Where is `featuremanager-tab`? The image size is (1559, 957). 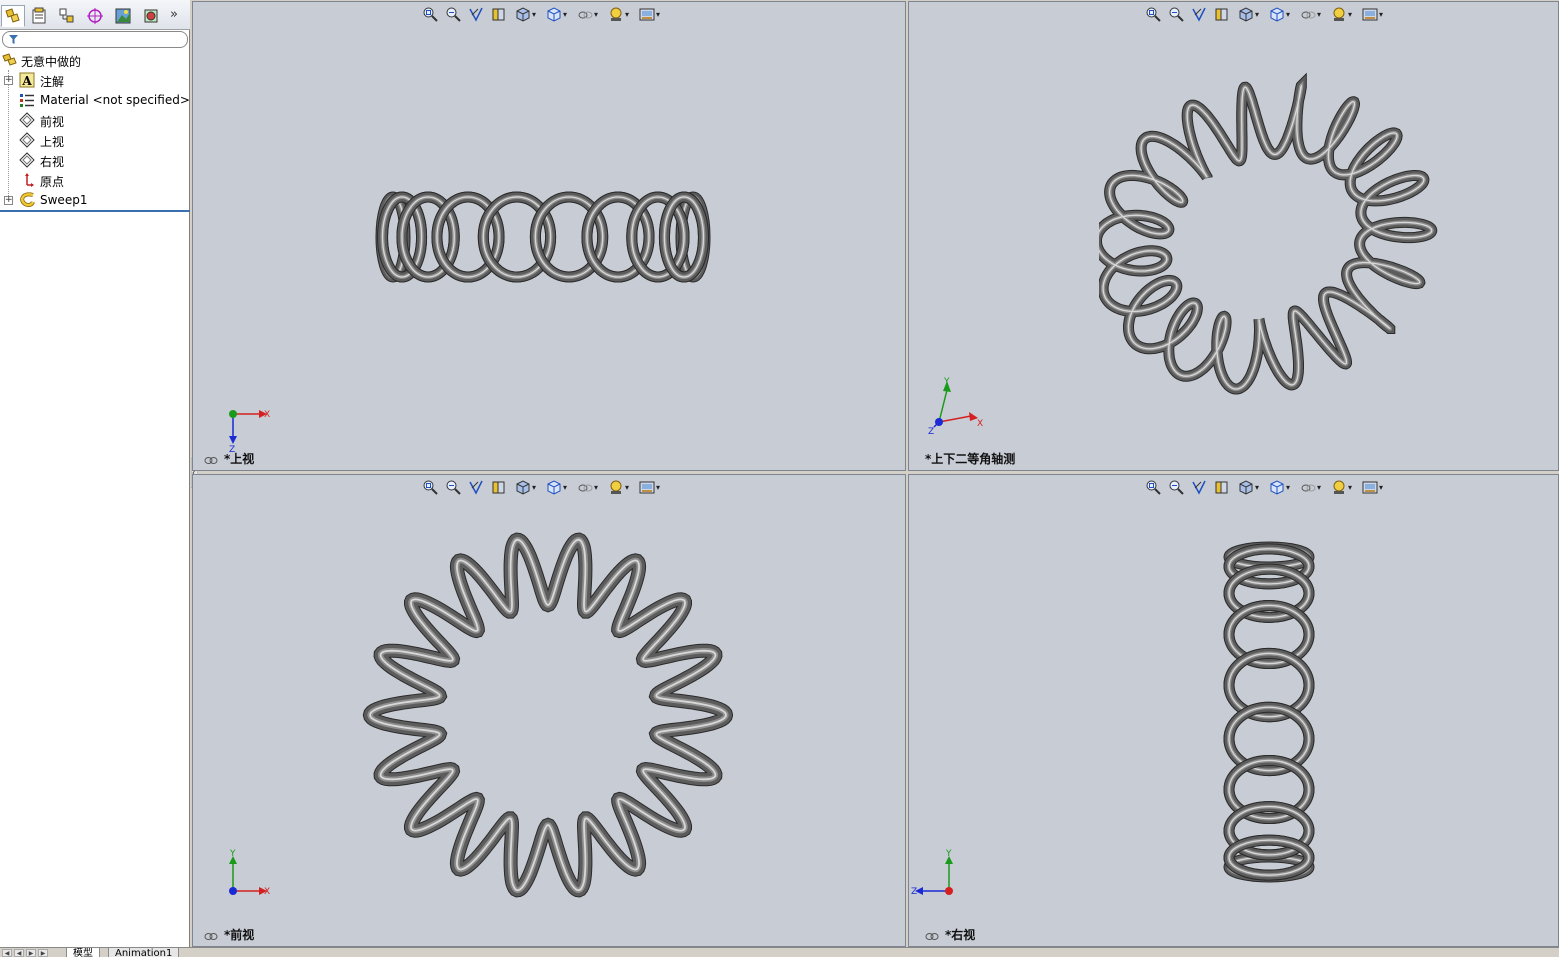 featuremanager-tab is located at coordinates (13, 16).